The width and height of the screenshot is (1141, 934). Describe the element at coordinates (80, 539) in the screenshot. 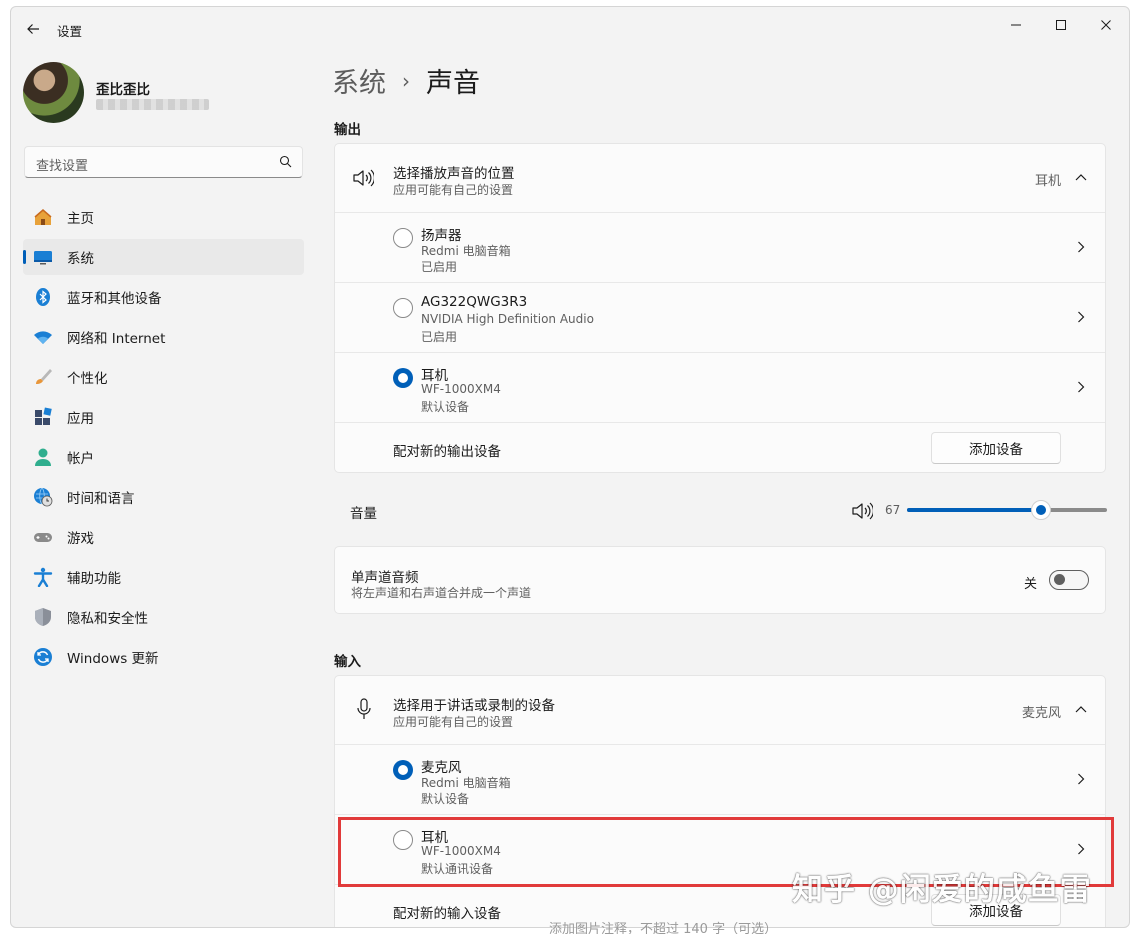

I see `sidebar-item-label: 游戏` at that location.